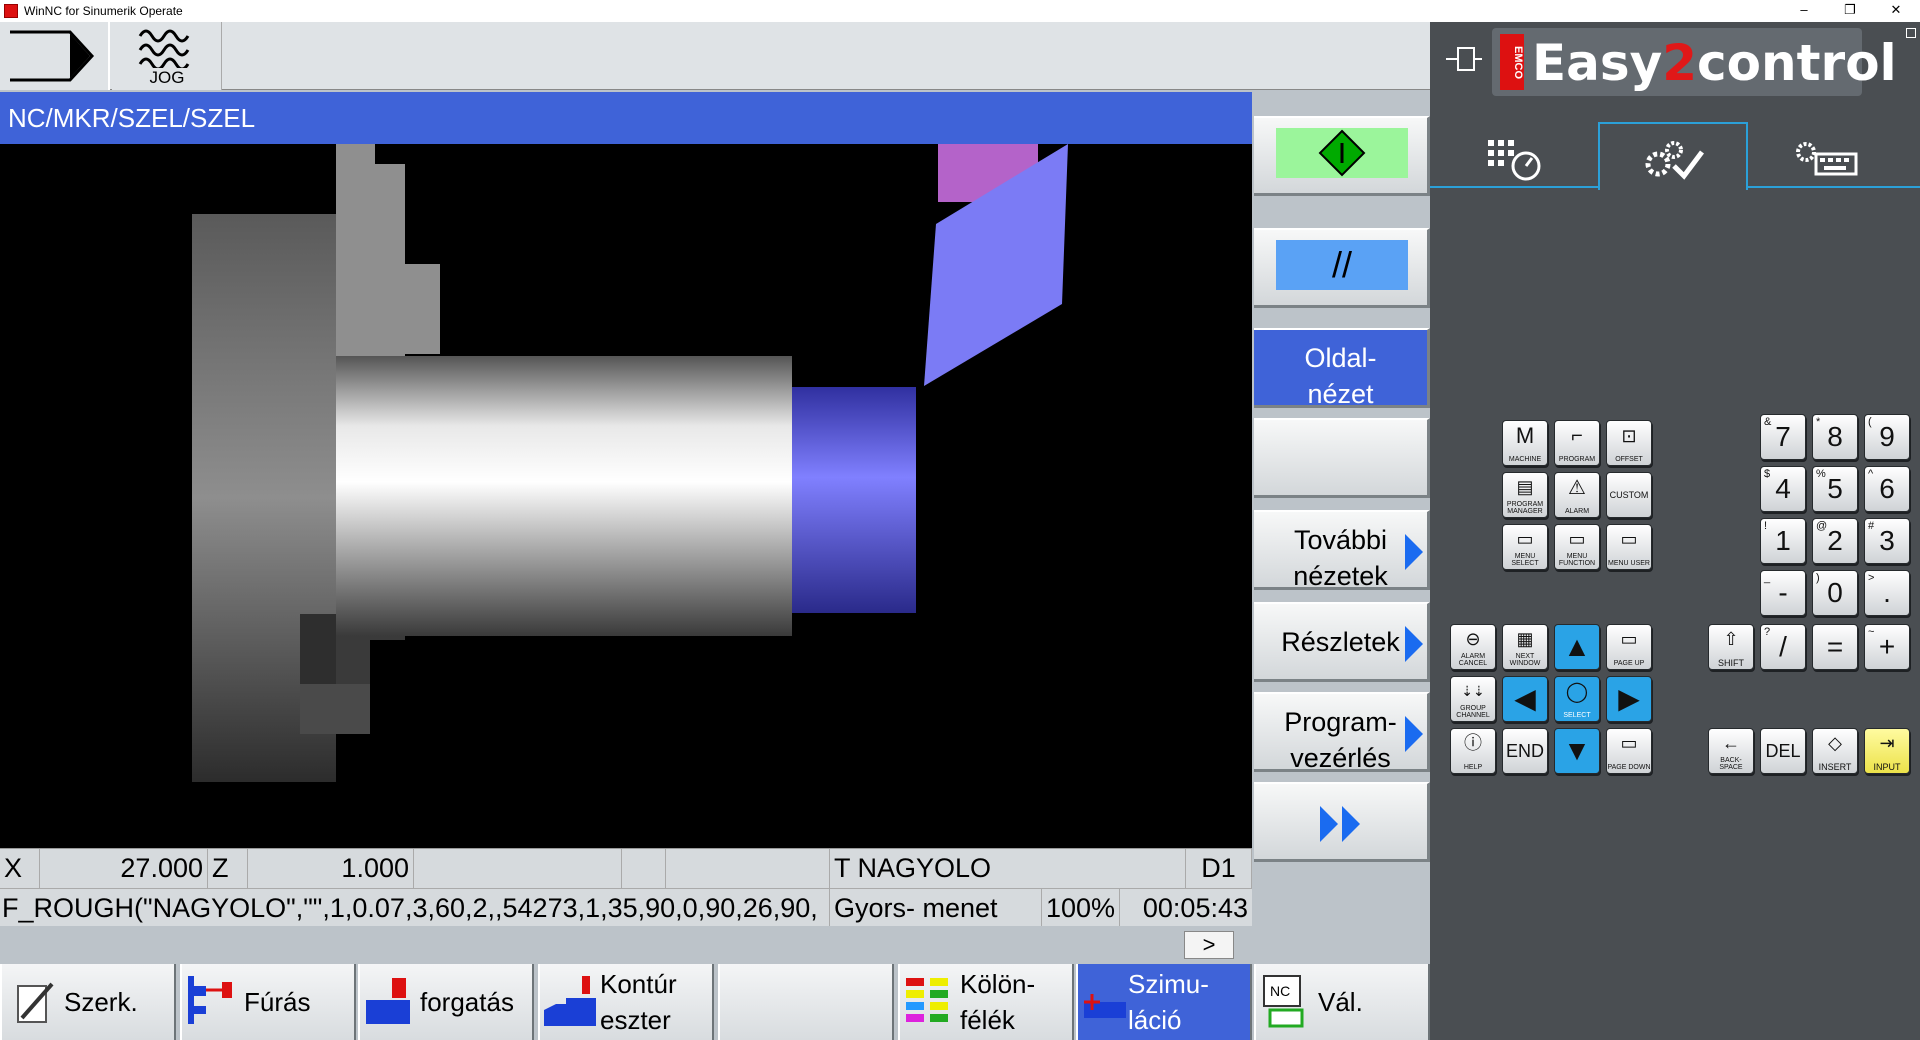 The width and height of the screenshot is (1920, 1040). I want to click on offset-key: ⊡ OFFSET, so click(1629, 443).